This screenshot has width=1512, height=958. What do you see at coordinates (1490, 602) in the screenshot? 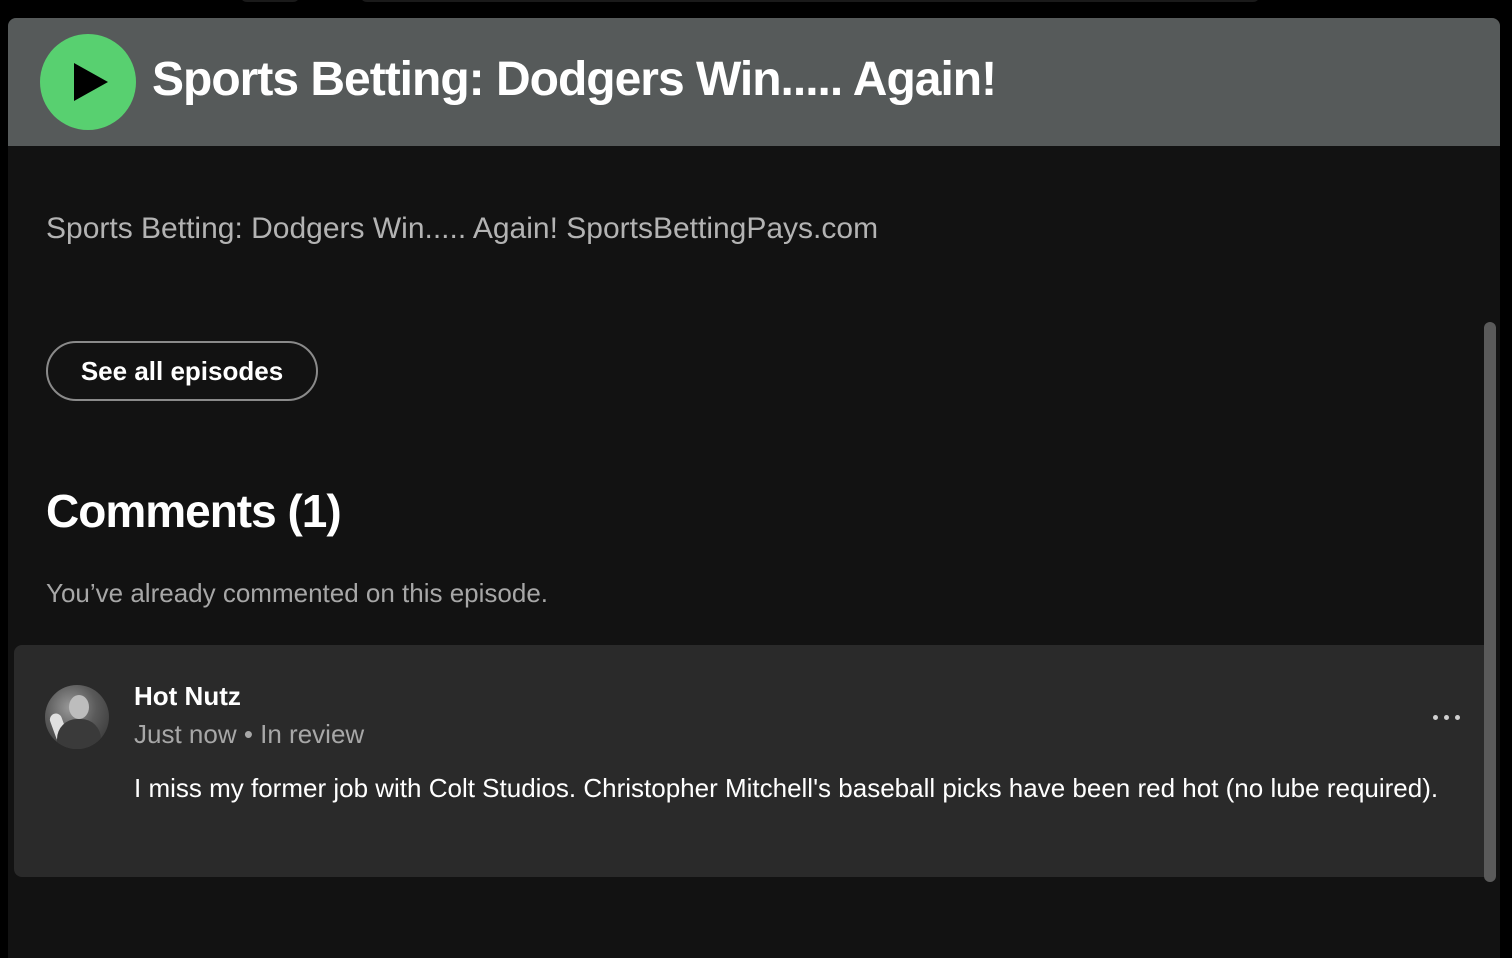
I see `scrollbar` at bounding box center [1490, 602].